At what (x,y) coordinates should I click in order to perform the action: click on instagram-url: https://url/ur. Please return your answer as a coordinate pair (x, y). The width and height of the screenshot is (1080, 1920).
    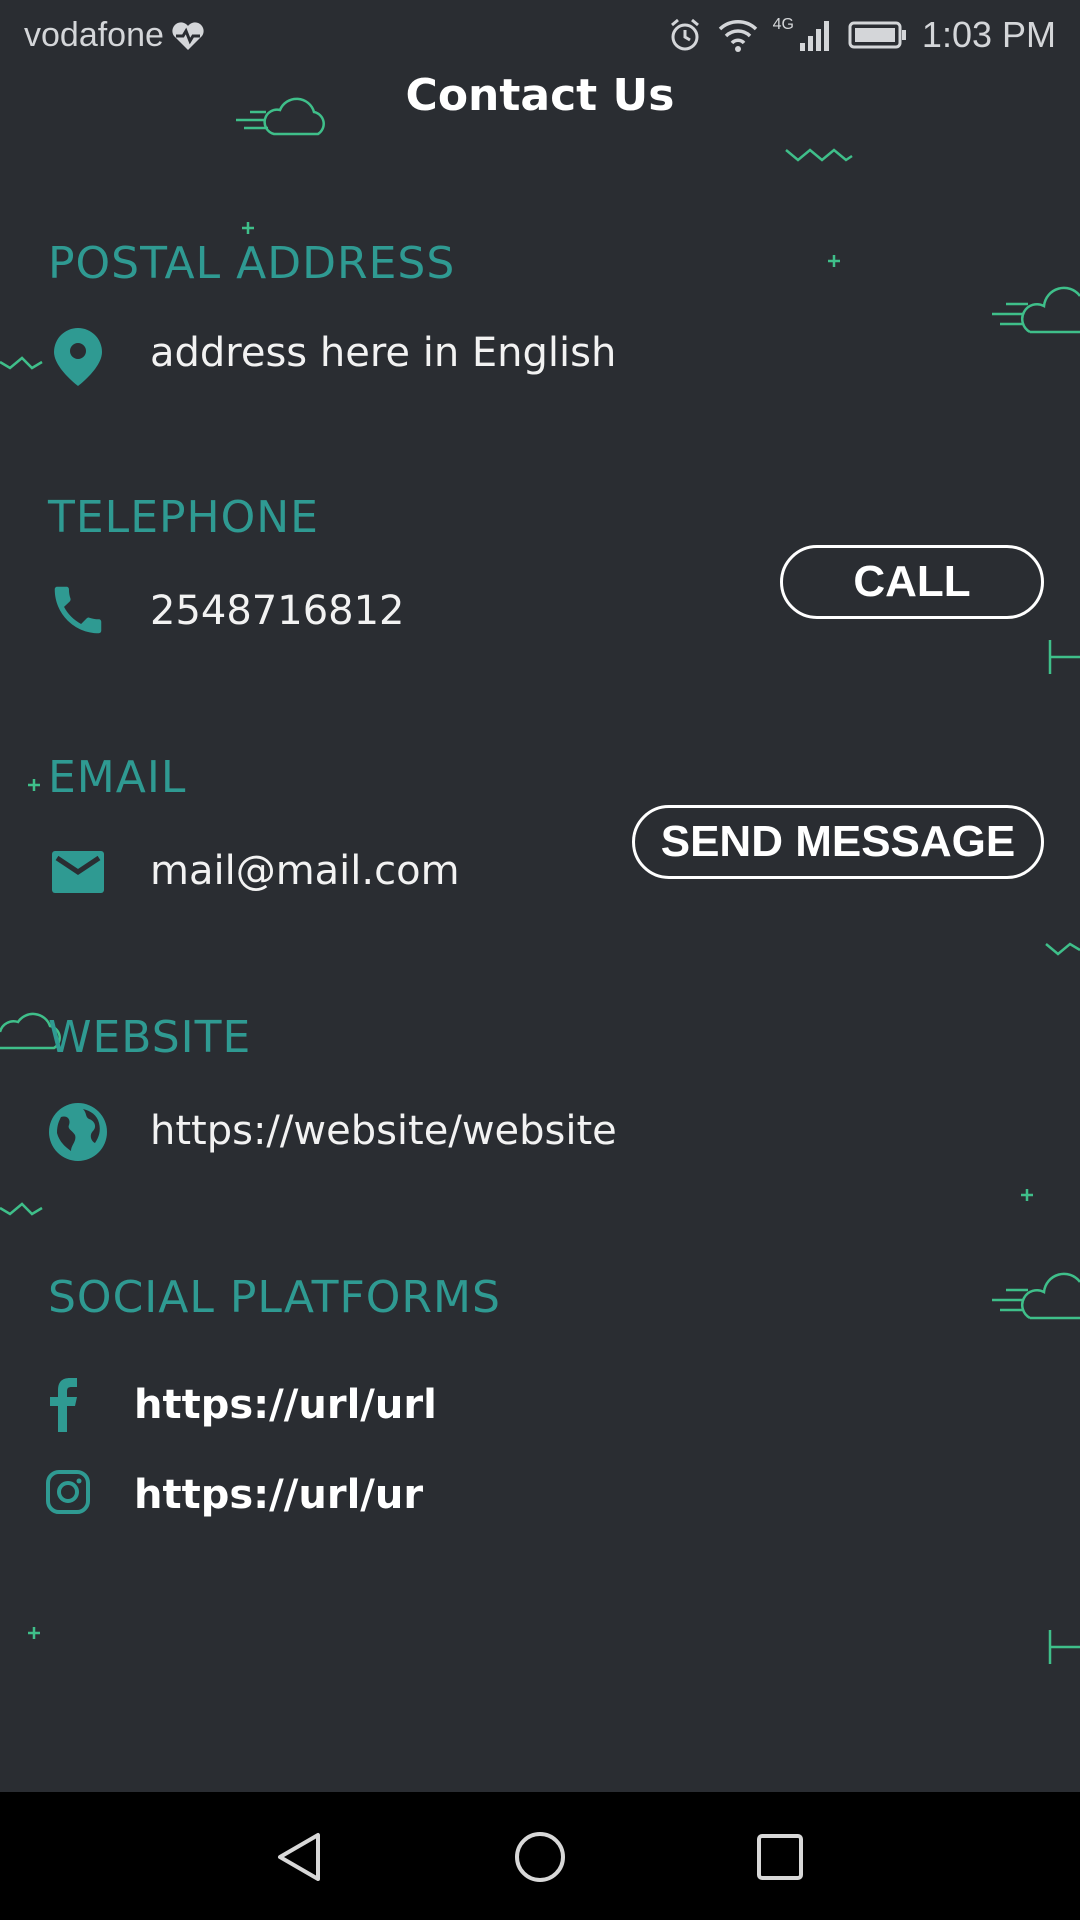
    Looking at the image, I should click on (278, 1495).